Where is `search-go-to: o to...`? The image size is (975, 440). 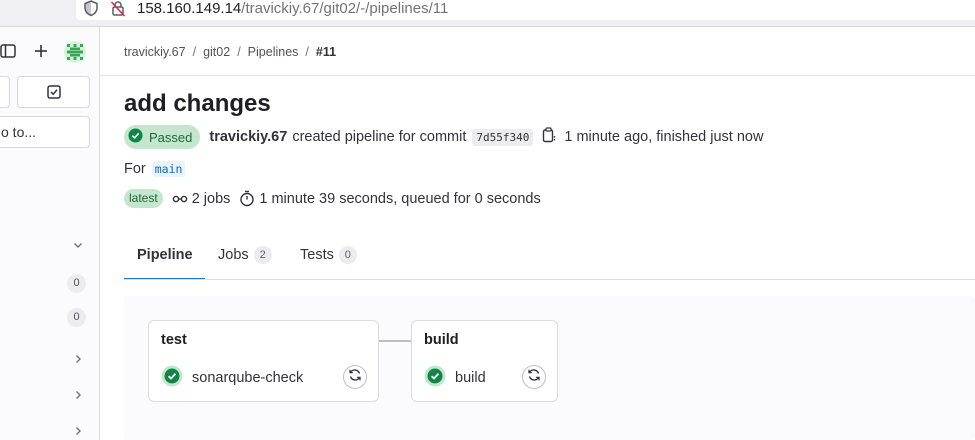
search-go-to: o to... is located at coordinates (45, 132).